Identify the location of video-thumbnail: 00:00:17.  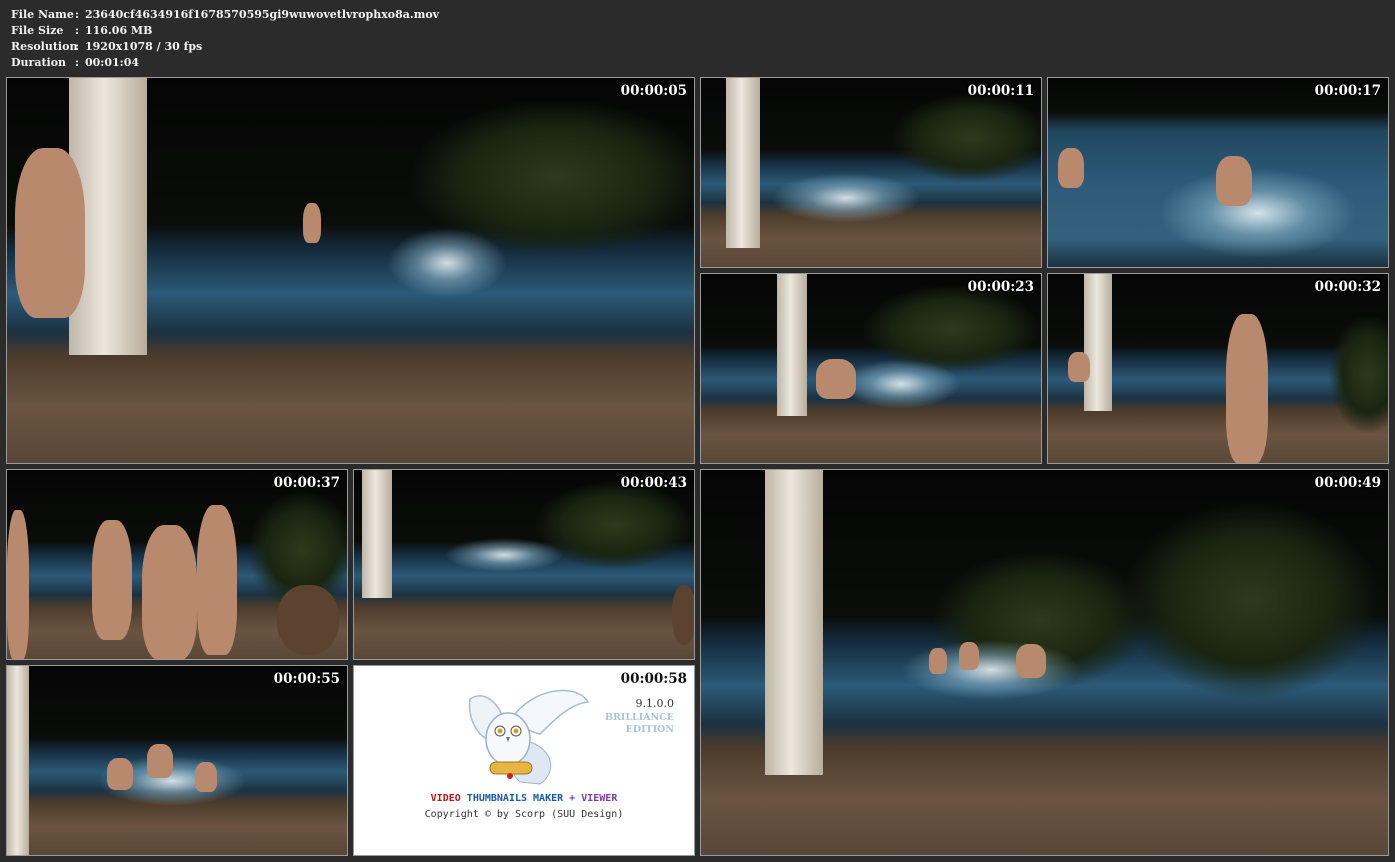
(1218, 172).